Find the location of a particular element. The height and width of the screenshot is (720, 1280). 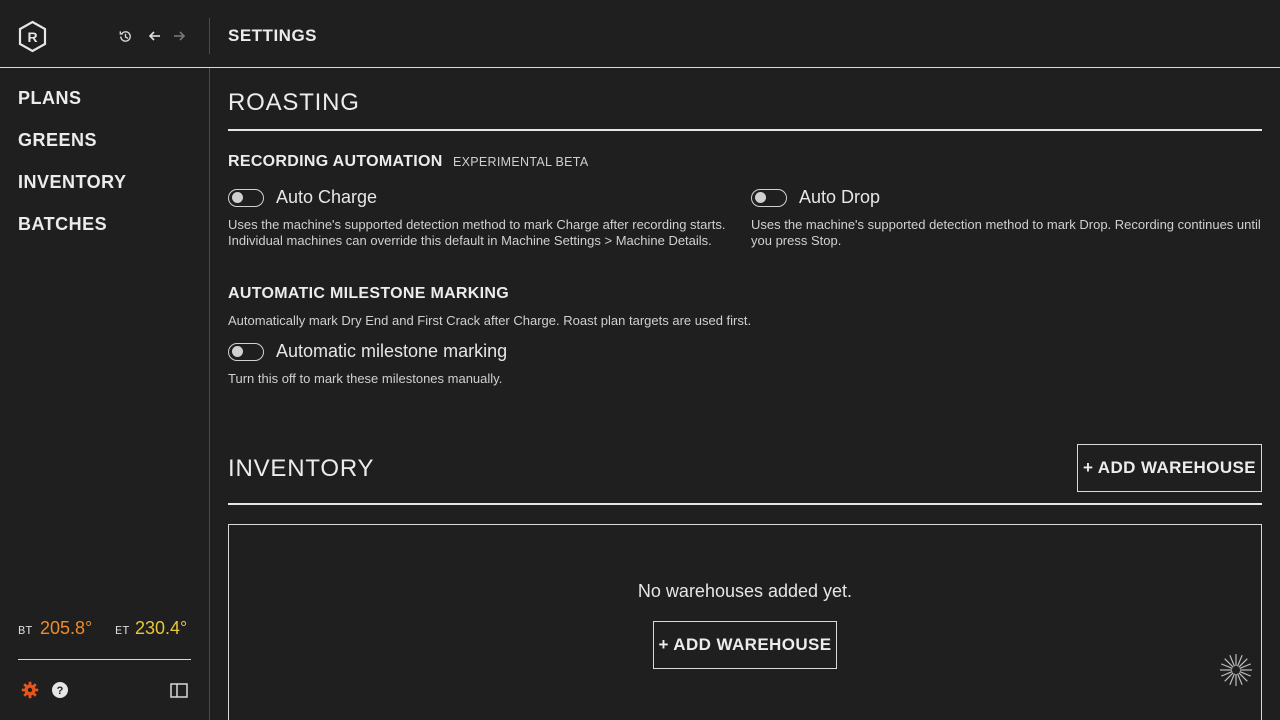

help-icon: ? is located at coordinates (60, 690).